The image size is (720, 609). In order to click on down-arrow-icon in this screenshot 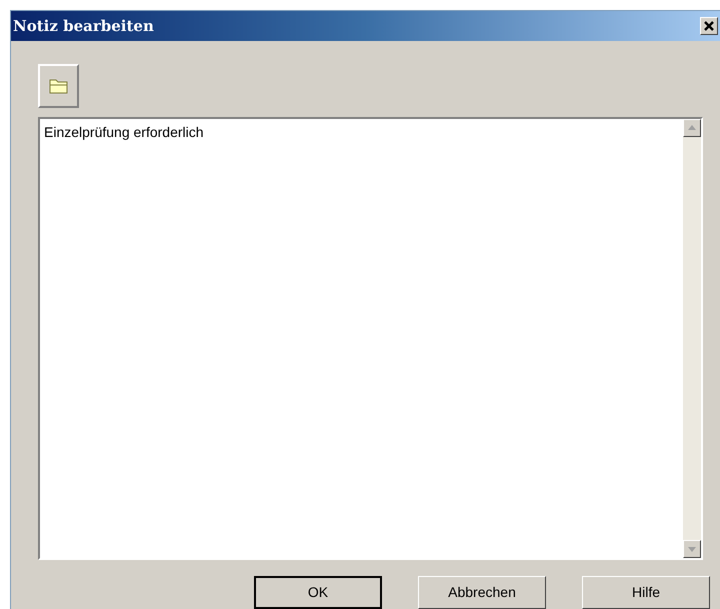, I will do `click(692, 549)`.